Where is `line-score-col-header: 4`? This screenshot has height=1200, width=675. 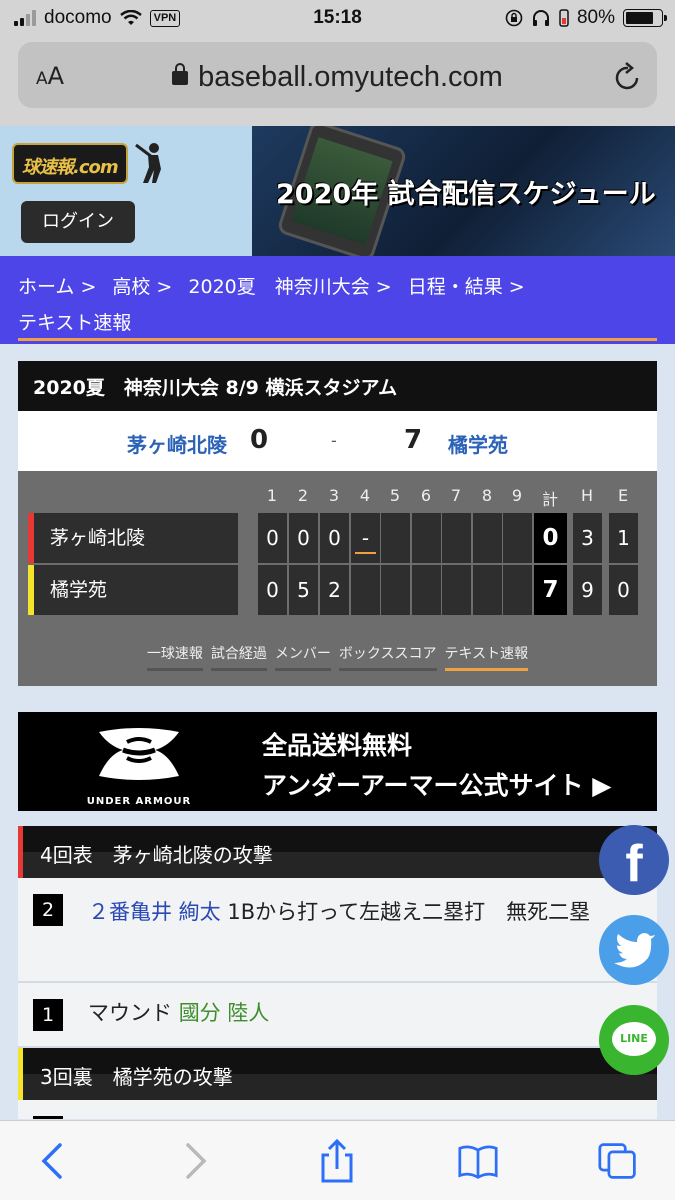 line-score-col-header: 4 is located at coordinates (365, 495).